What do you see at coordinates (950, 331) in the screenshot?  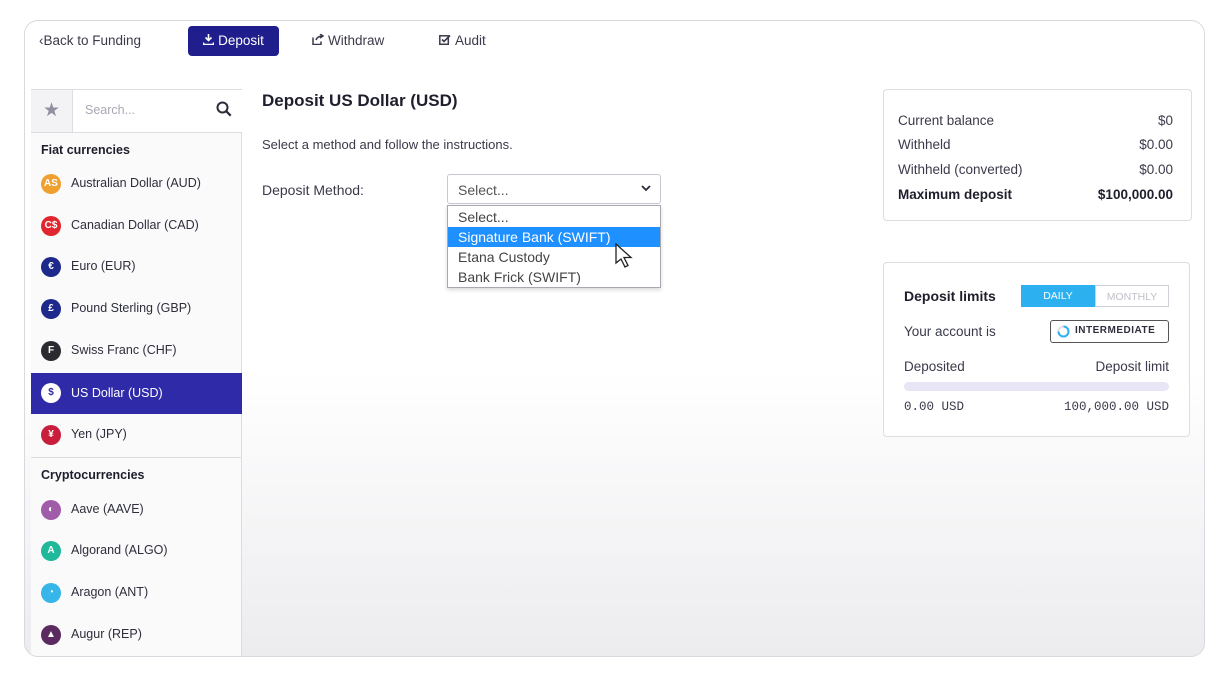 I see `account-level-label: Your account is` at bounding box center [950, 331].